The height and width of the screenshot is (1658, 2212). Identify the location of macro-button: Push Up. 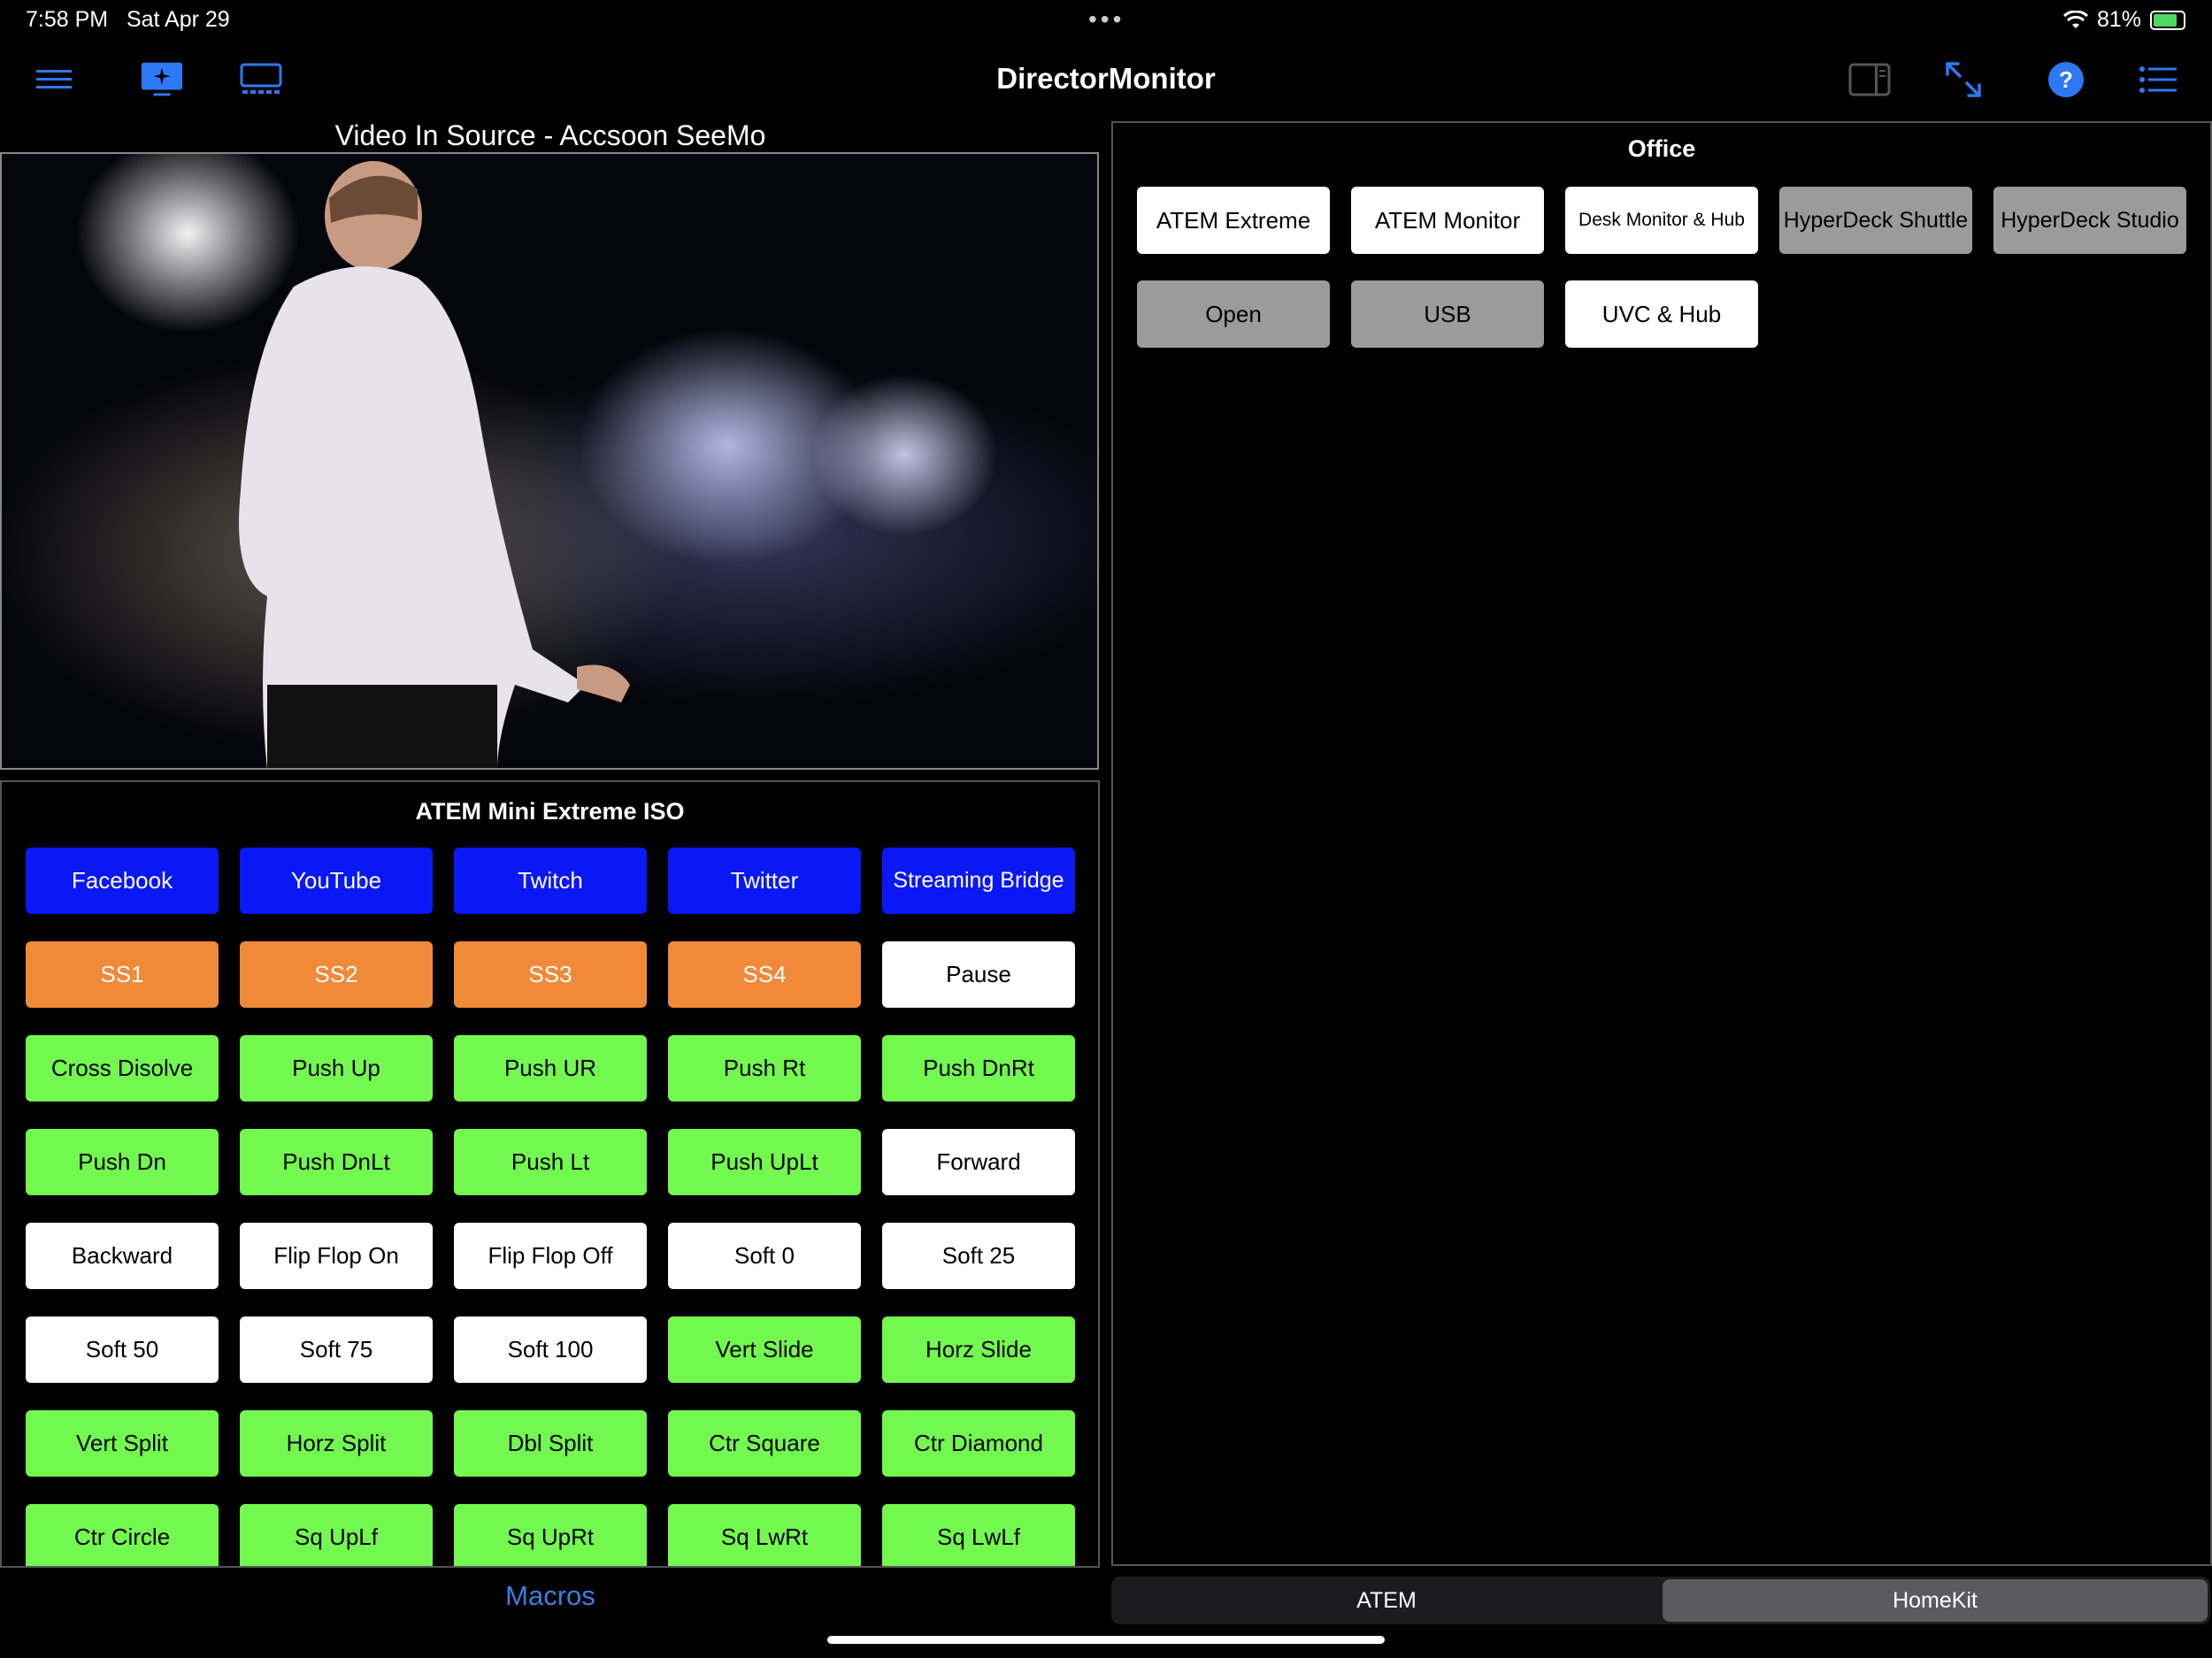
(337, 1068).